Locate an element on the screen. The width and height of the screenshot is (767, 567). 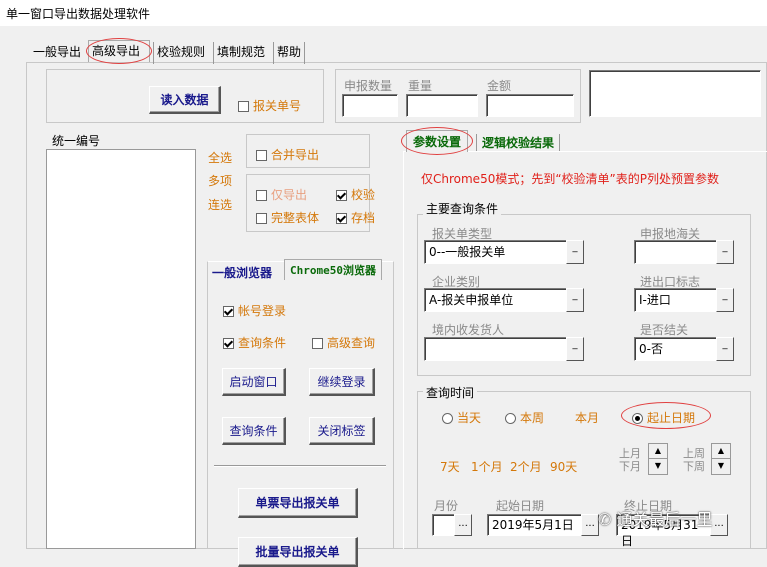
closed-dropdown-icon: _ is located at coordinates (725, 349).